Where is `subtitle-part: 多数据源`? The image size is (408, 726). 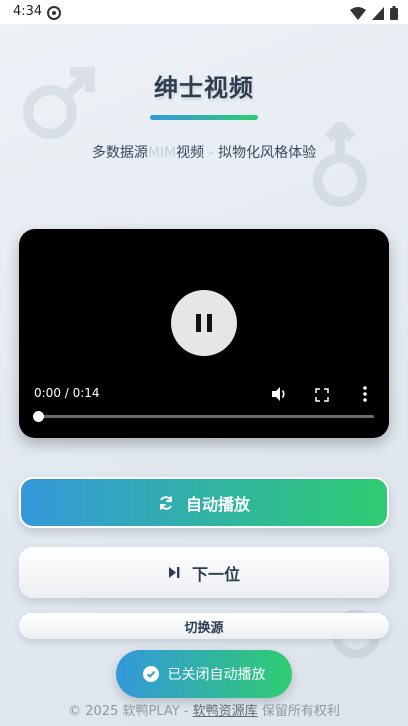 subtitle-part: 多数据源 is located at coordinates (119, 153).